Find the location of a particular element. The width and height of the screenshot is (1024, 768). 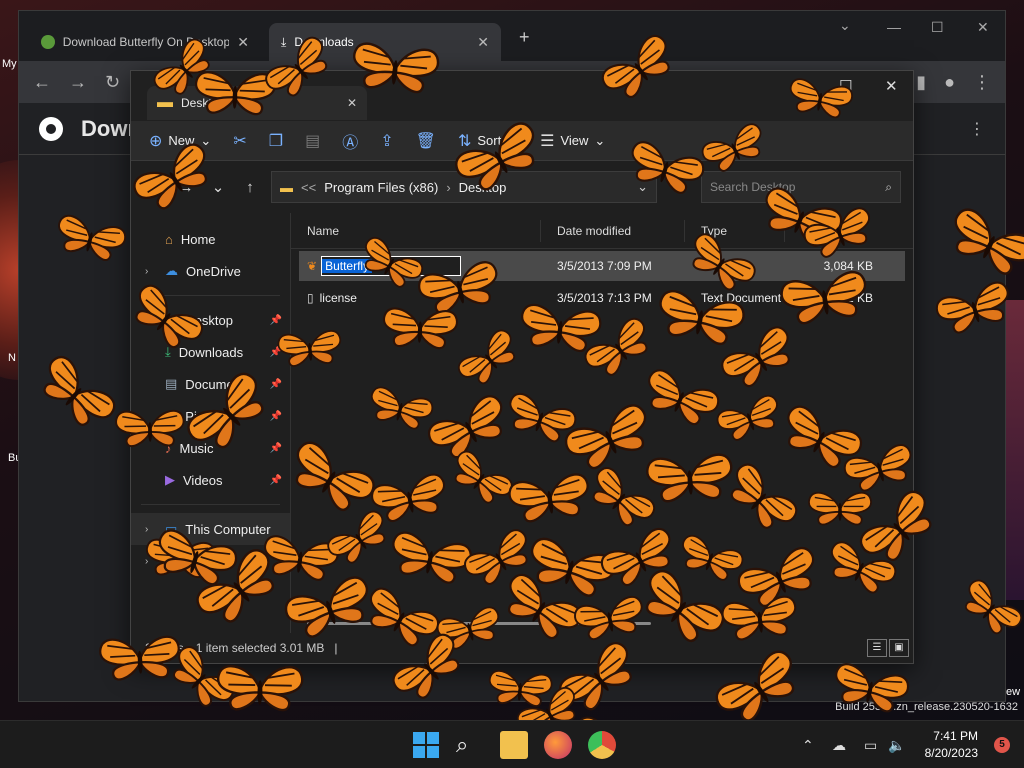

nav-item-downloads: ⤓ Downloads 📌 is located at coordinates (210, 352).